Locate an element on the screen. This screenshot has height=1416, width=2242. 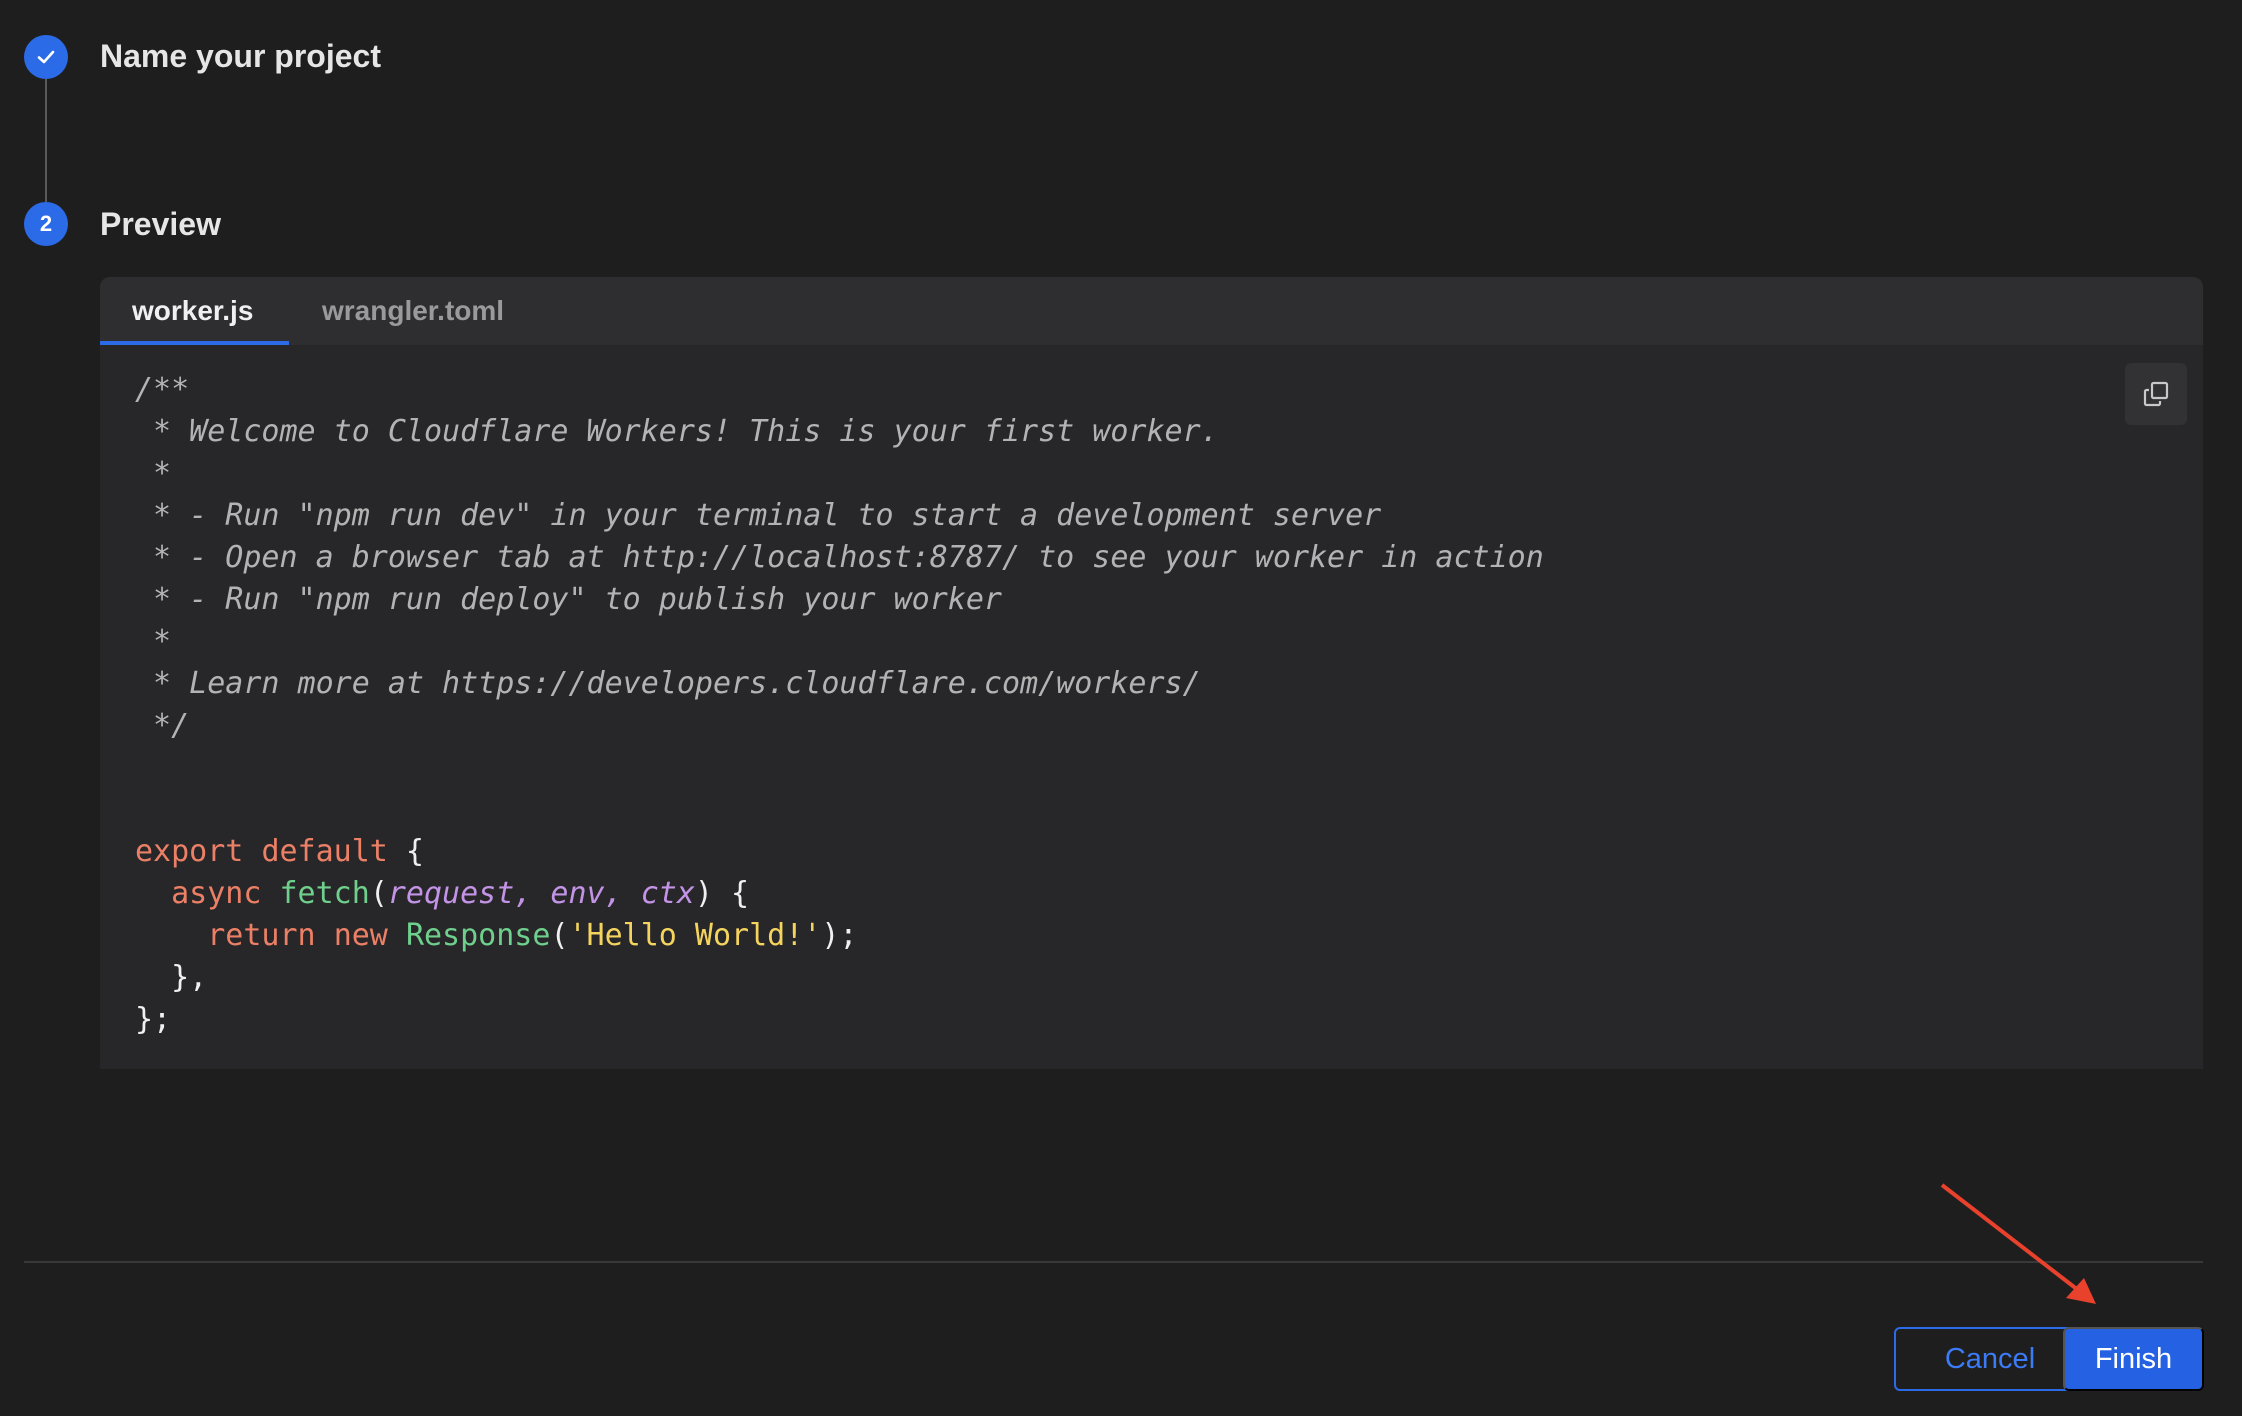
code-line: return new Response('Hello World!'); is located at coordinates (839, 936).